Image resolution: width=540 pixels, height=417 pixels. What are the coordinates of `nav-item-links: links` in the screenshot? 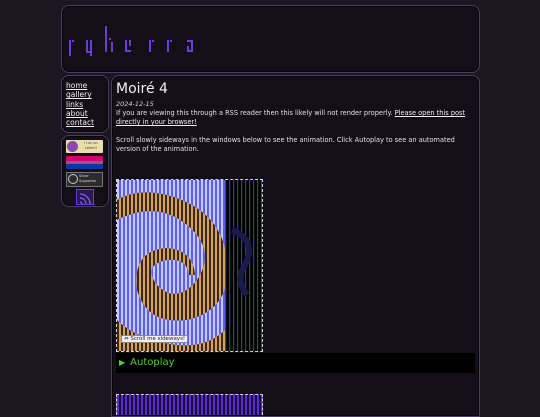 It's located at (87, 104).